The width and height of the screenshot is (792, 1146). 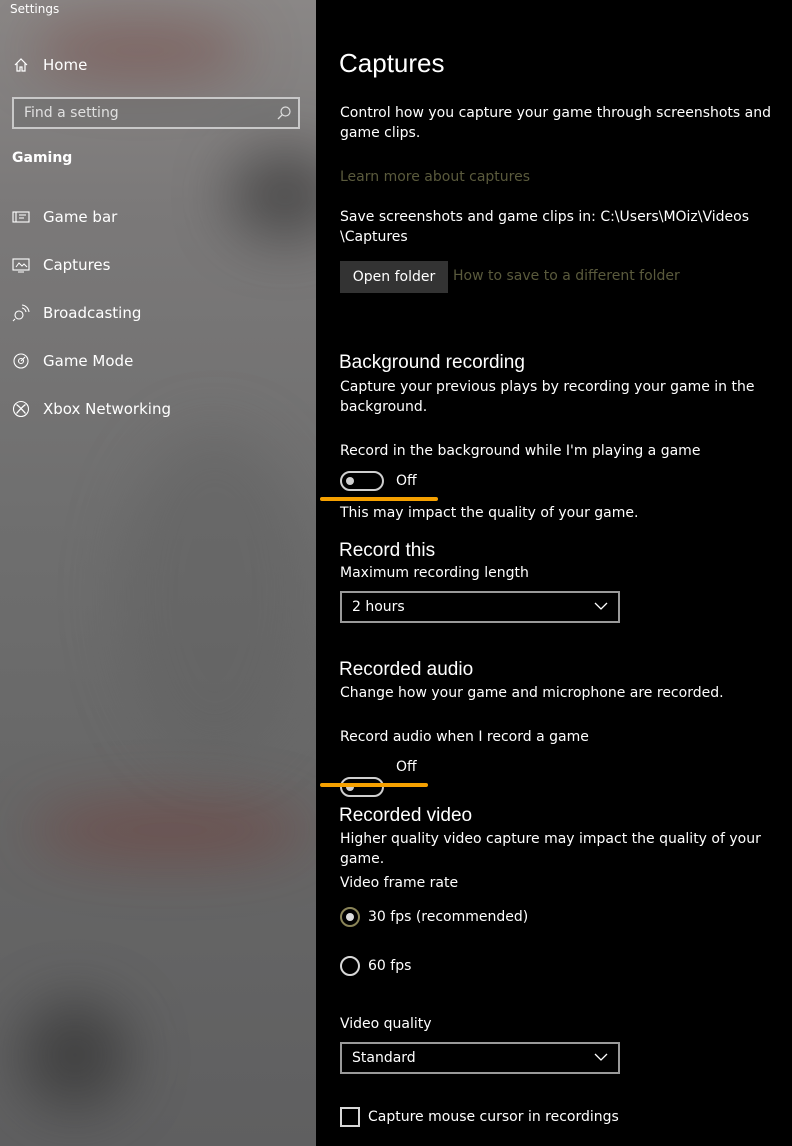 I want to click on checkbox, so click(x=350, y=1117).